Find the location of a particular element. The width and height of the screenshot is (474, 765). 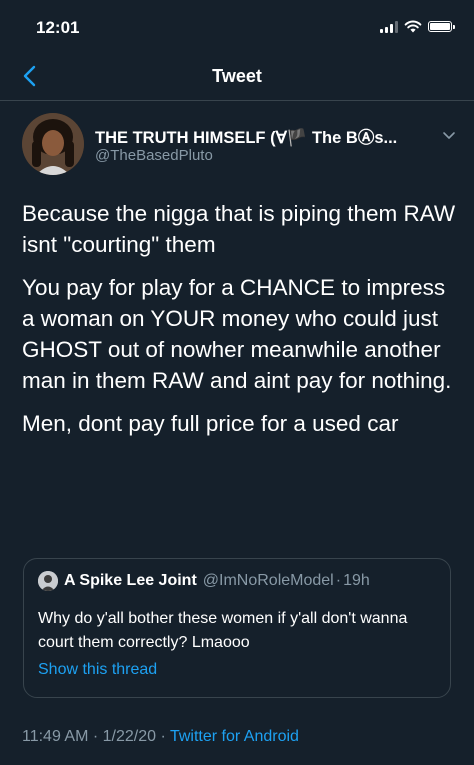

tweet-paragraph: Men, dont pay full price for a used car is located at coordinates (210, 423).